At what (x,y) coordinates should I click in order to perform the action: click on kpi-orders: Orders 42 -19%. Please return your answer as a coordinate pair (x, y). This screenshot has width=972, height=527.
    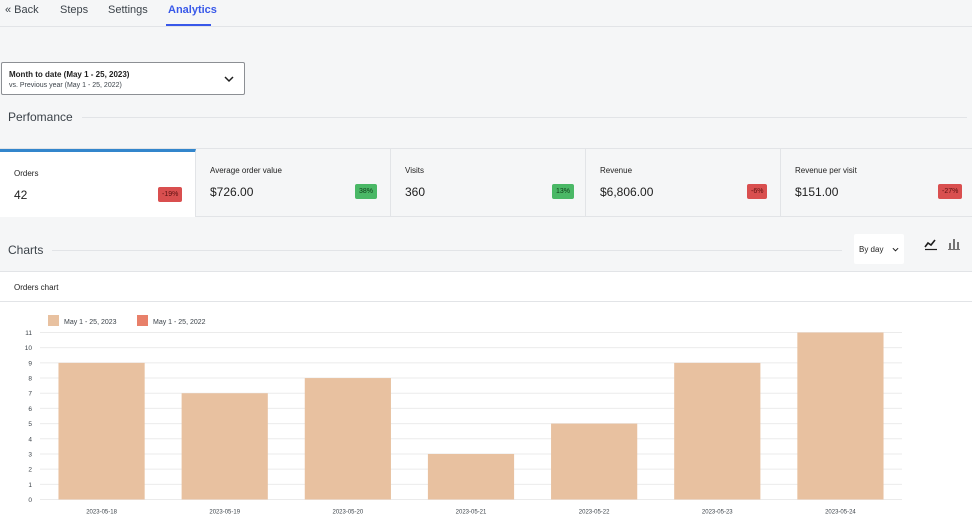
    Looking at the image, I should click on (98, 183).